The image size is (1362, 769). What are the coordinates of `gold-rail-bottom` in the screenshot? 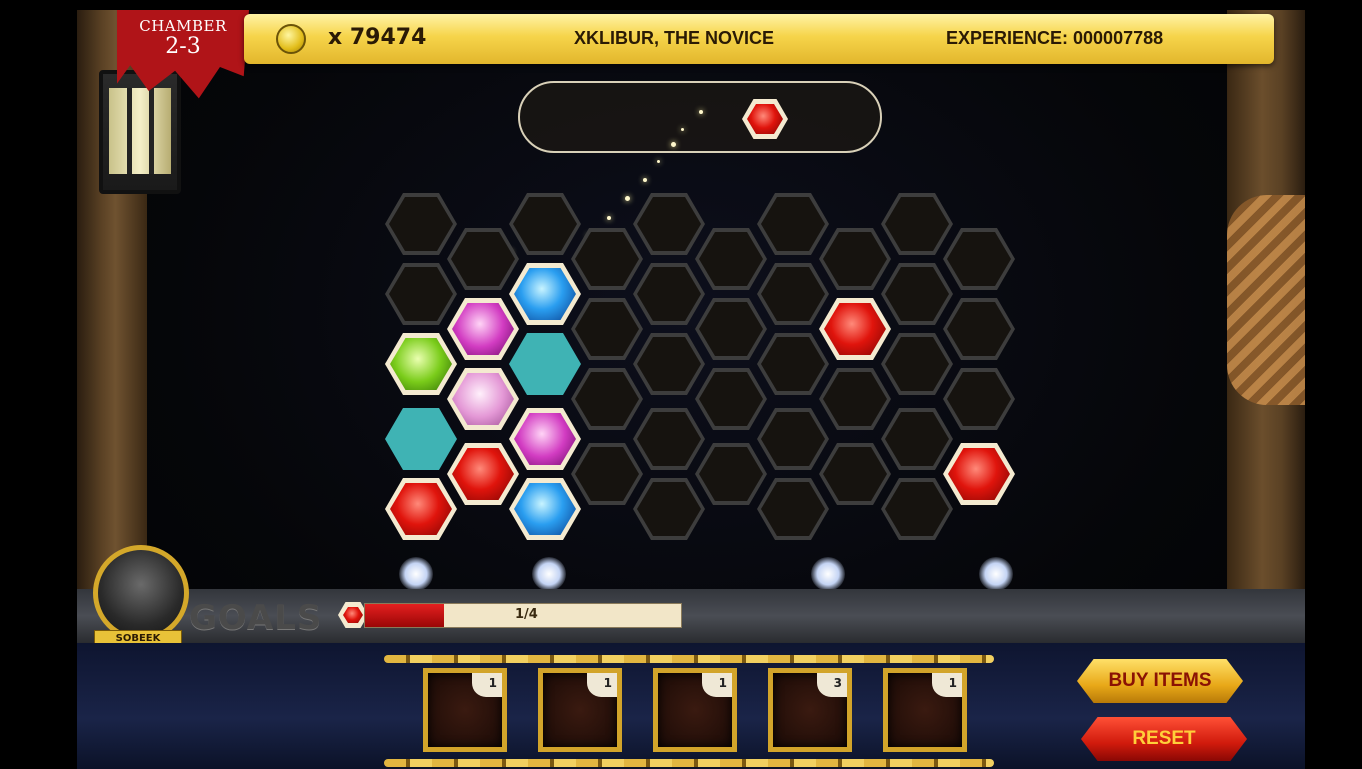 It's located at (689, 763).